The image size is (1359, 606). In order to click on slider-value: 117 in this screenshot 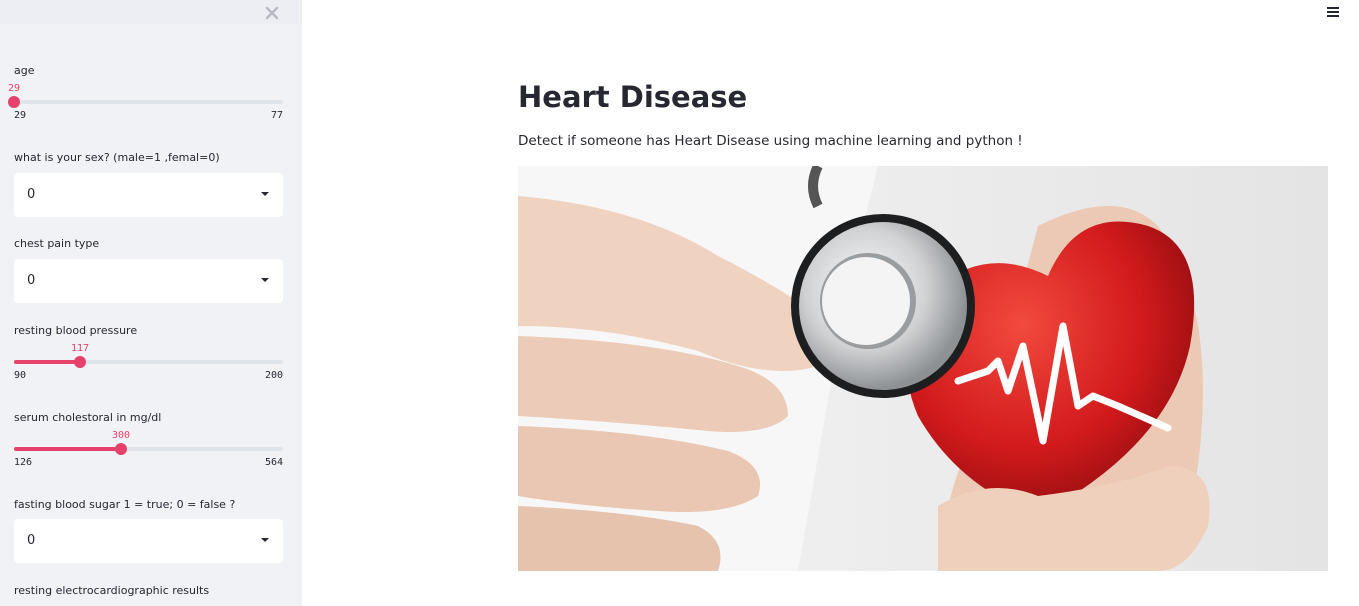, I will do `click(80, 348)`.